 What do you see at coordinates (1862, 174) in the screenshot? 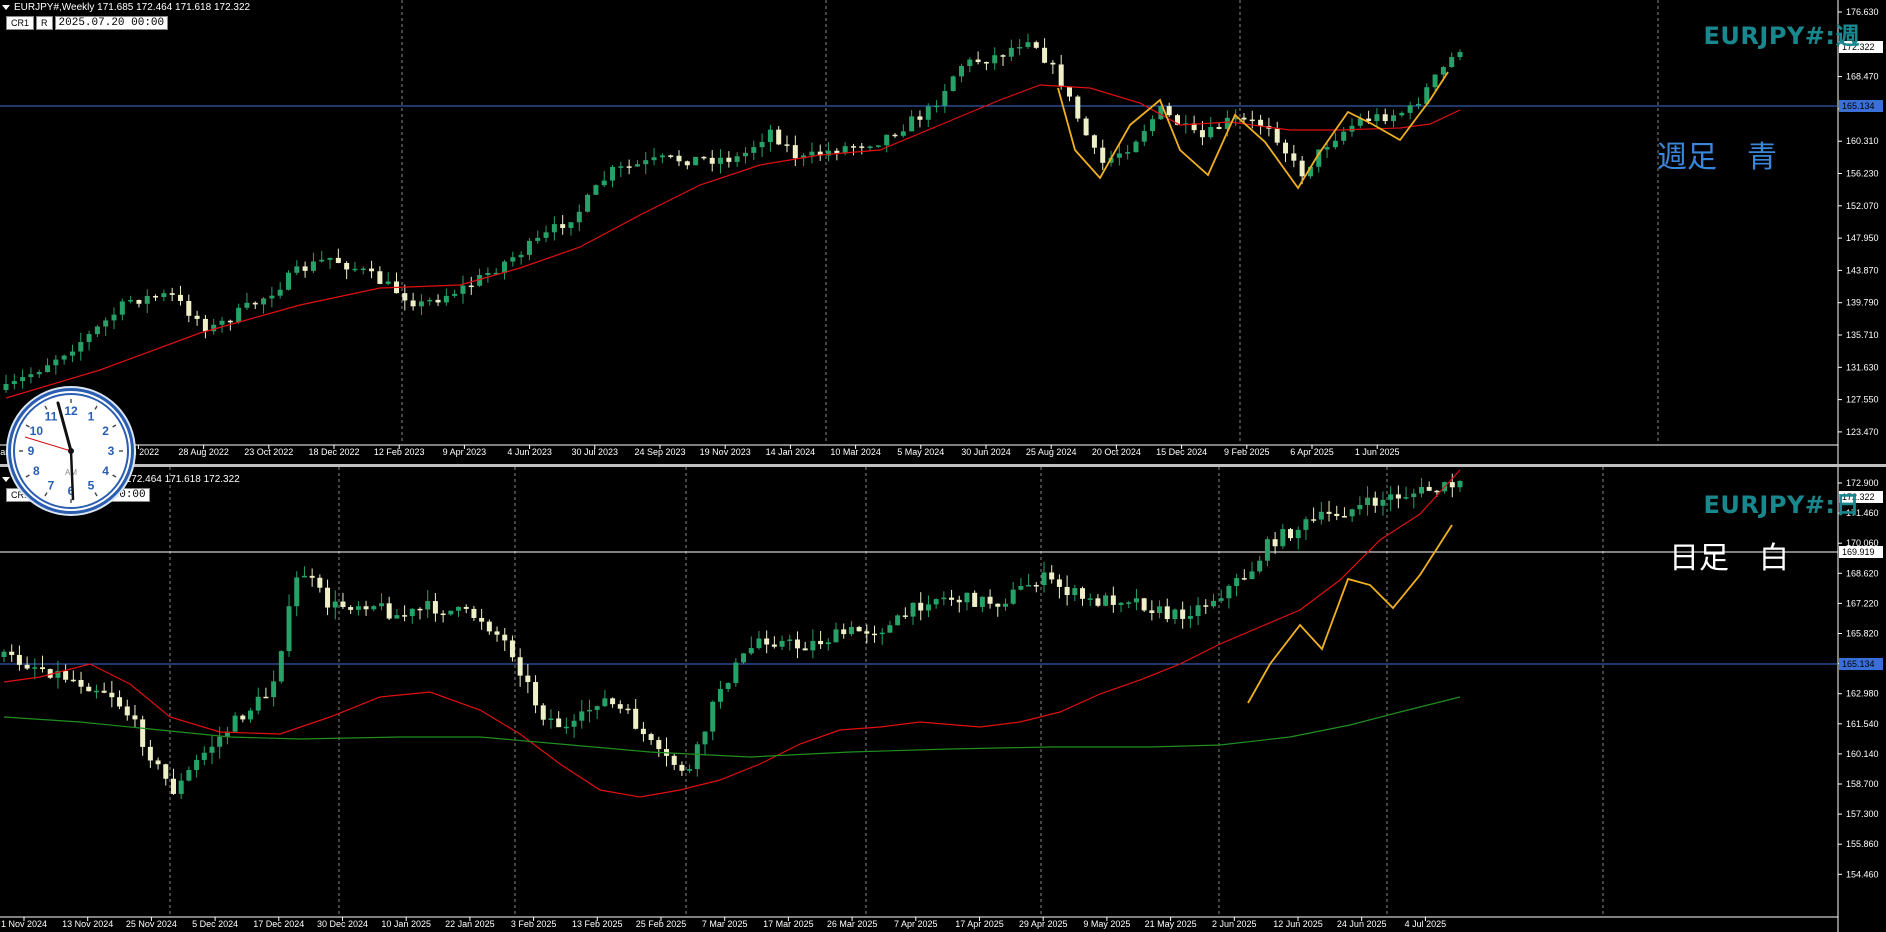
I see `price-label: 156.230` at bounding box center [1862, 174].